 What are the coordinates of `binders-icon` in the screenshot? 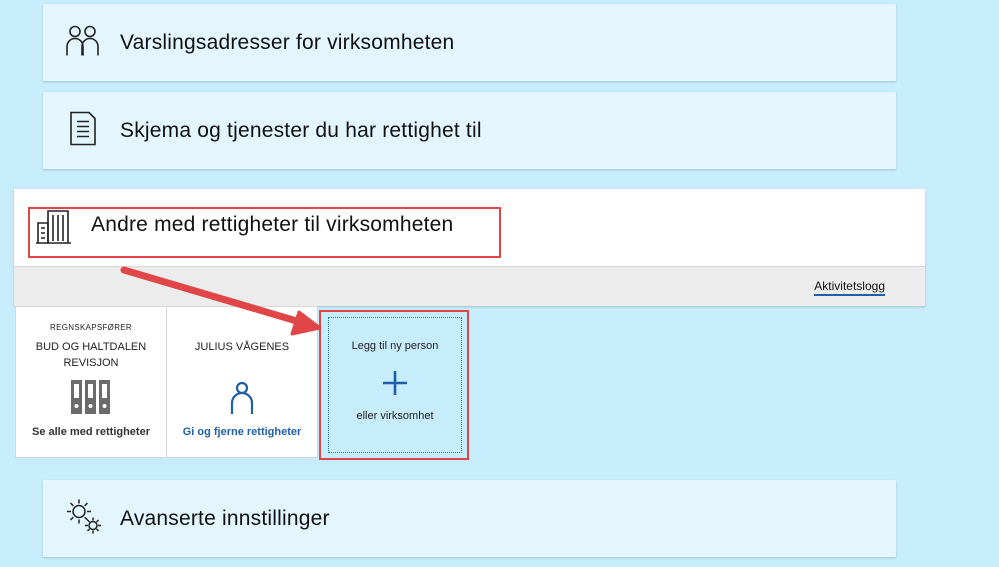 It's located at (91, 399).